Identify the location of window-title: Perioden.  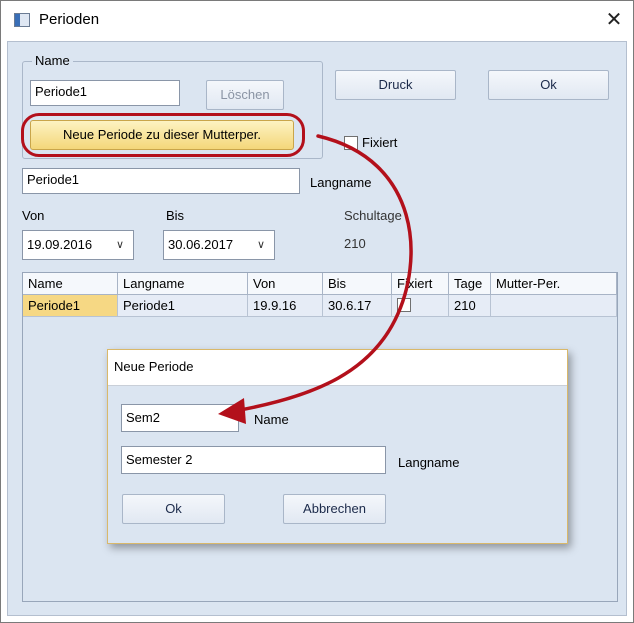
(69, 19).